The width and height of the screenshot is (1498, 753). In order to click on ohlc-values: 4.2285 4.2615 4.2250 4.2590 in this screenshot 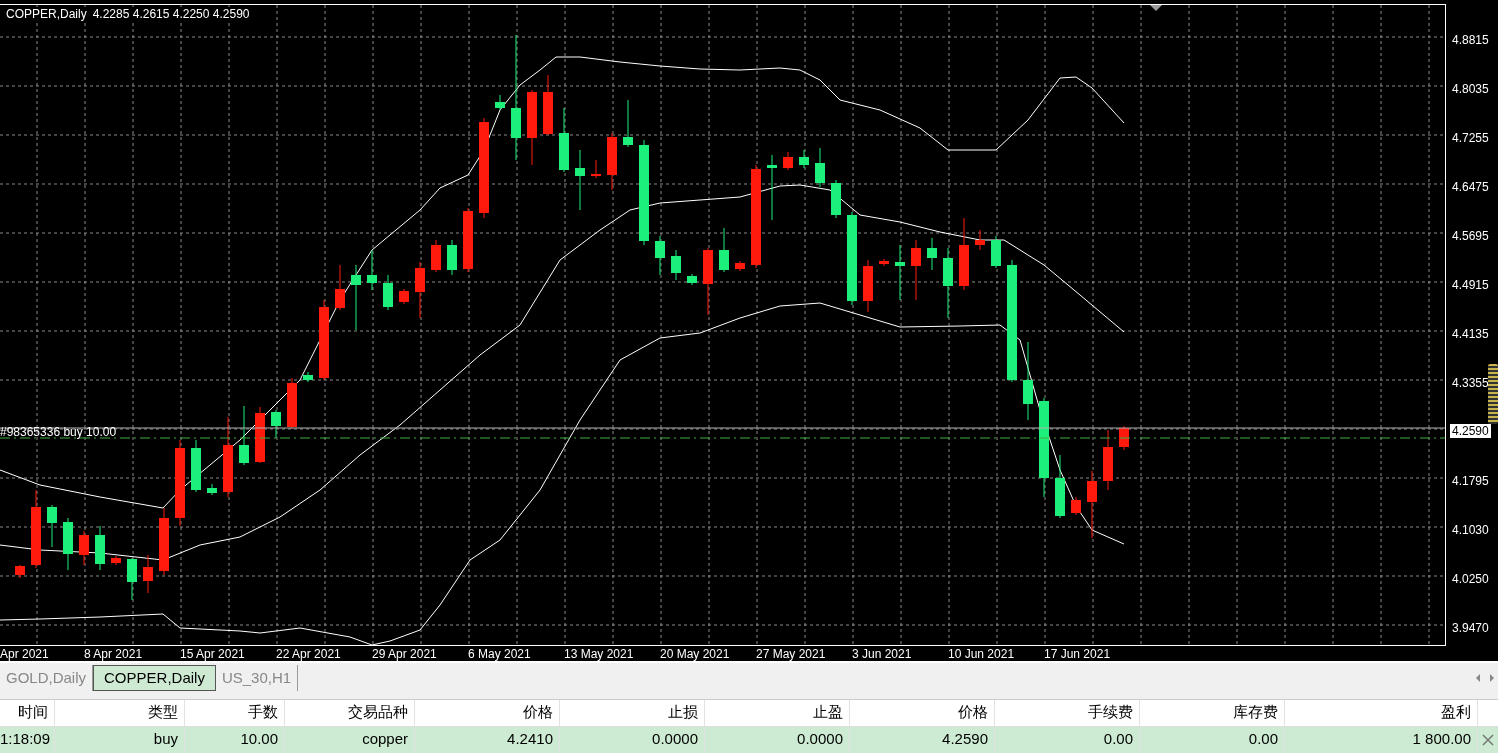, I will do `click(171, 14)`.